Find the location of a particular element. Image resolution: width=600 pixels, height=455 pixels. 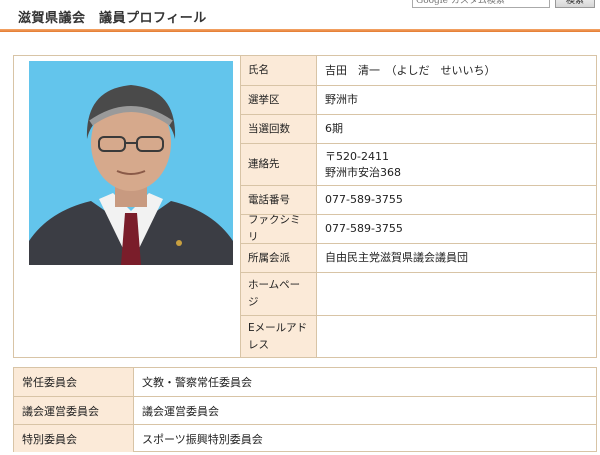

field-value-party: 自由民主党滋賀県議会議員団 is located at coordinates (396, 257).